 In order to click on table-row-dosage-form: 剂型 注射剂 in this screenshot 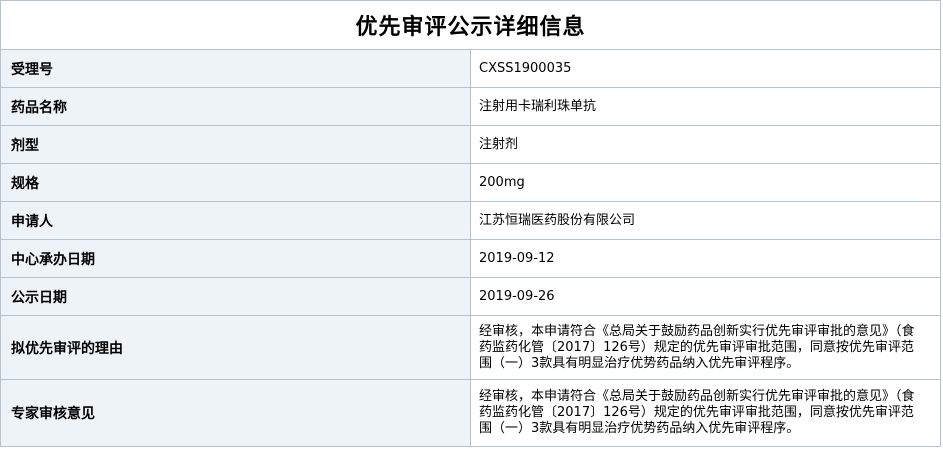, I will do `click(470, 144)`.